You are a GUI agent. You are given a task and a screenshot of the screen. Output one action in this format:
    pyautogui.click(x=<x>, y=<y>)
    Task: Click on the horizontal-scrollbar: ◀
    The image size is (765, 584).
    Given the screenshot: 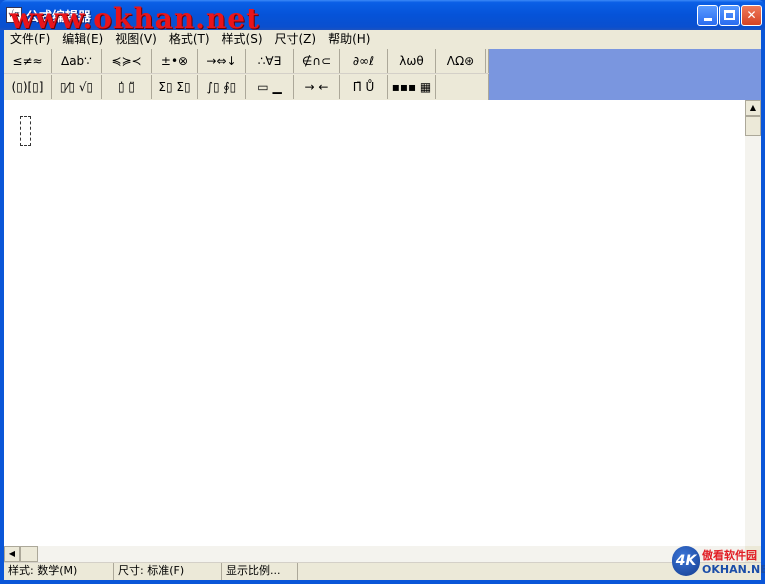 What is the action you would take?
    pyautogui.click(x=374, y=554)
    